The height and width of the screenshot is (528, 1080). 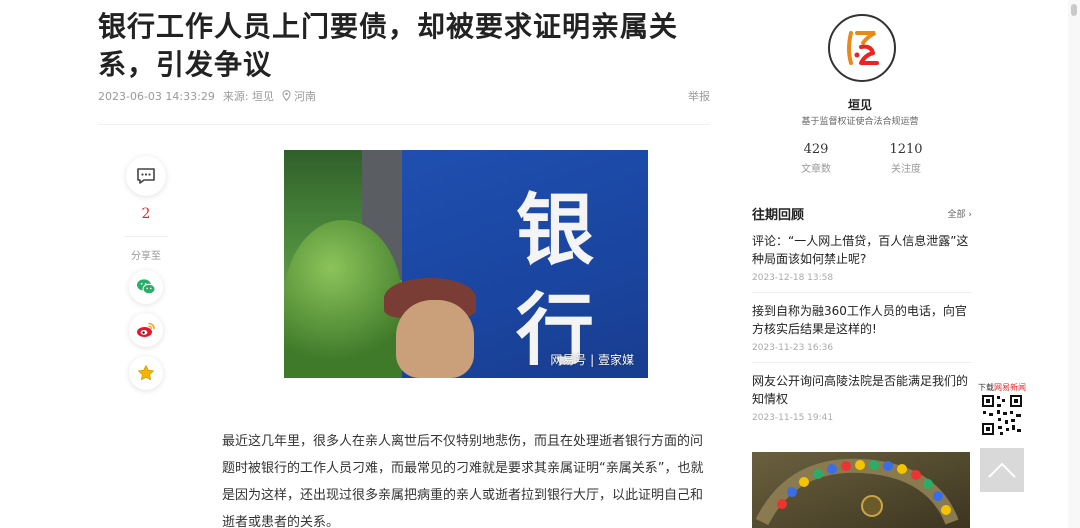 I want to click on comment-count: 2, so click(x=146, y=214).